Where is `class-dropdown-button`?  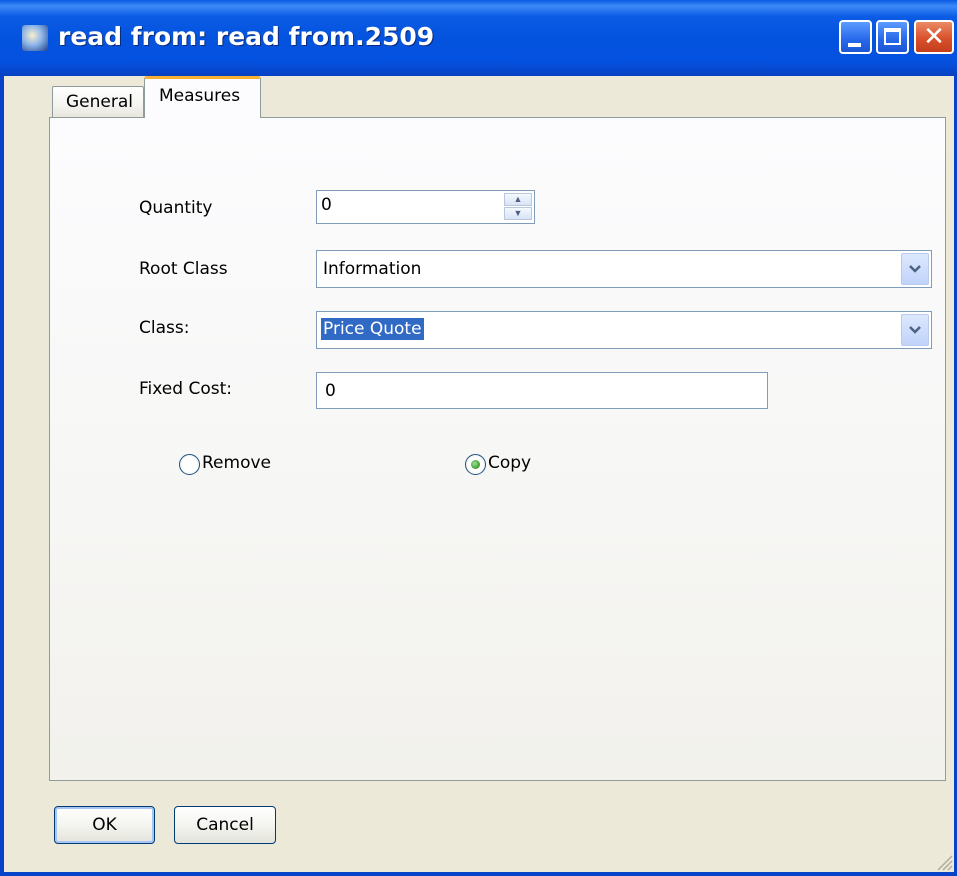
class-dropdown-button is located at coordinates (915, 330).